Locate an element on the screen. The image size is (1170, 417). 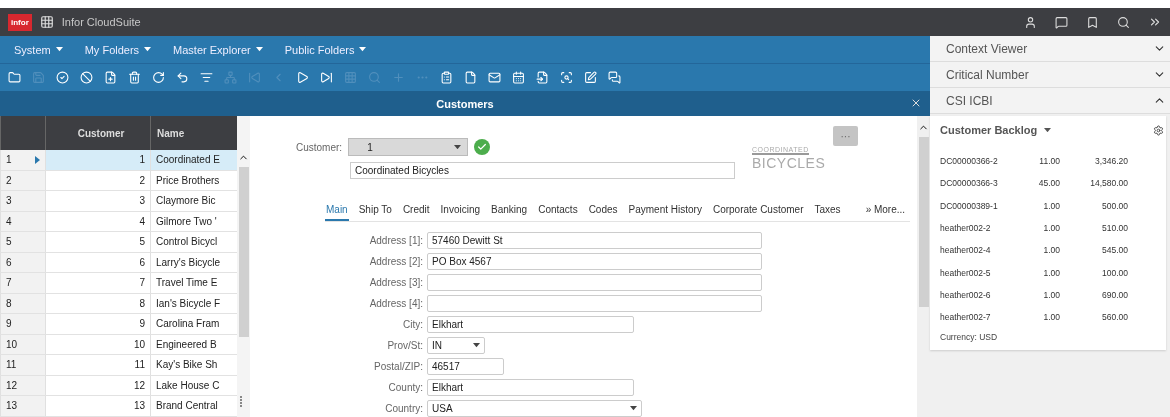
row-number: 11 is located at coordinates (22, 365).